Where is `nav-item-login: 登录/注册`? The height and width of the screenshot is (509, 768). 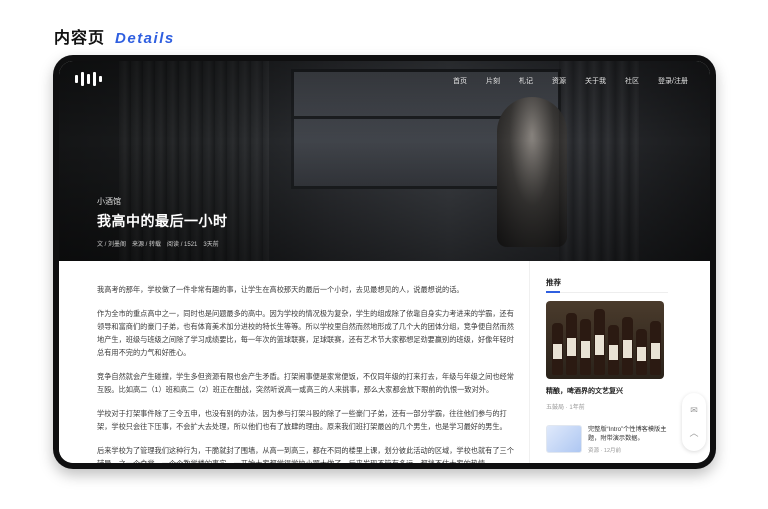
nav-item-login: 登录/注册 is located at coordinates (673, 81).